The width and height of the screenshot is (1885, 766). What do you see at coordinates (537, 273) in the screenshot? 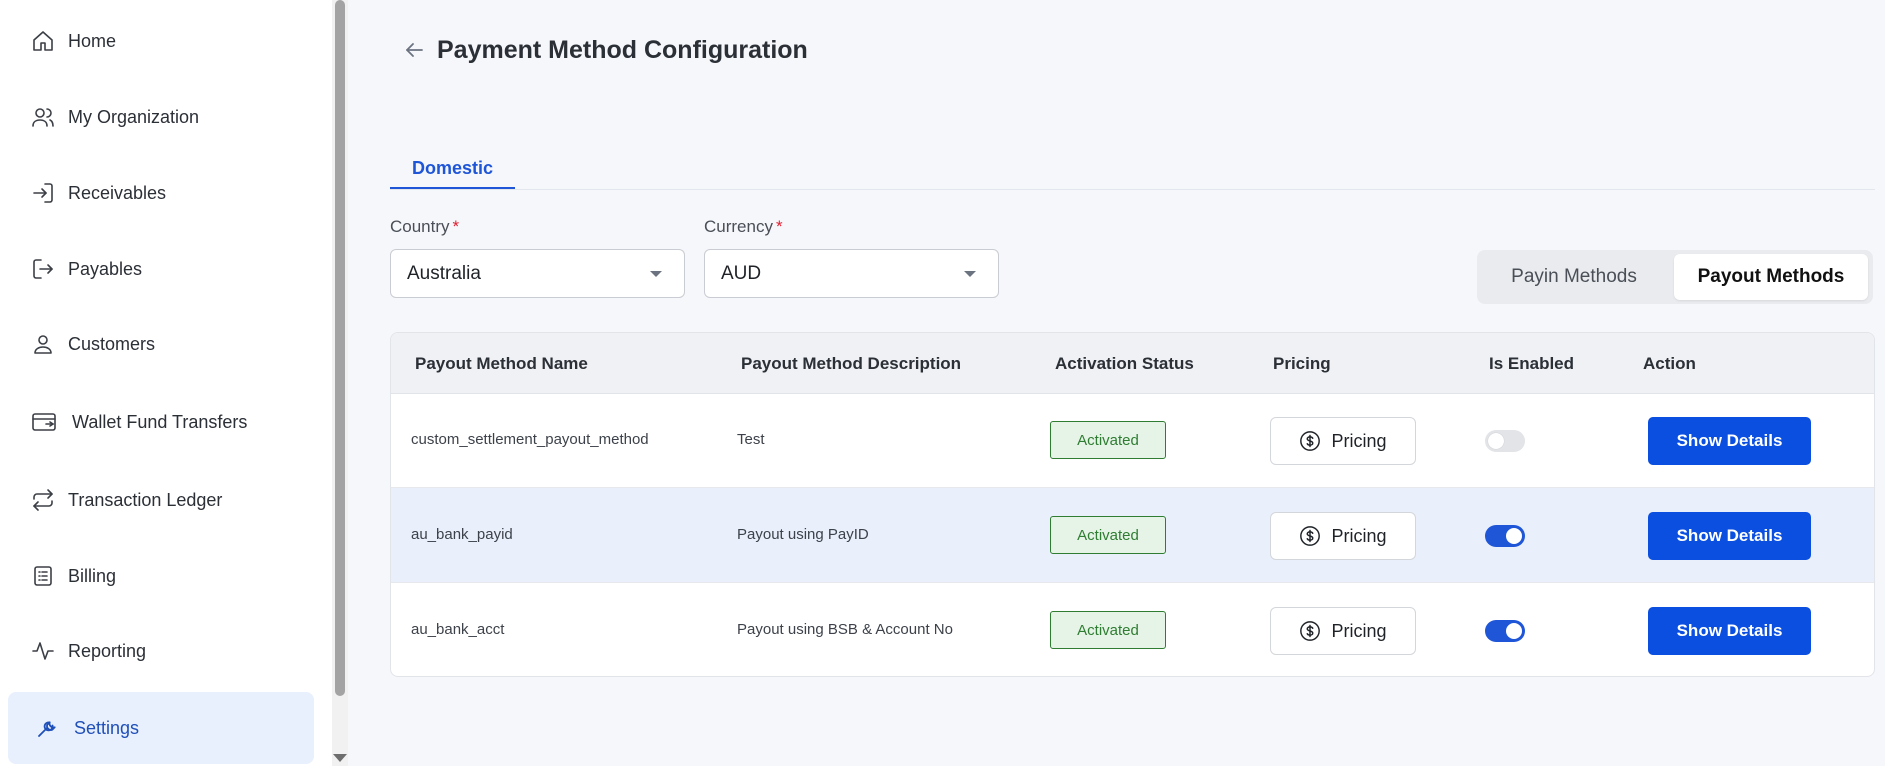
I see `country-select: Australia` at bounding box center [537, 273].